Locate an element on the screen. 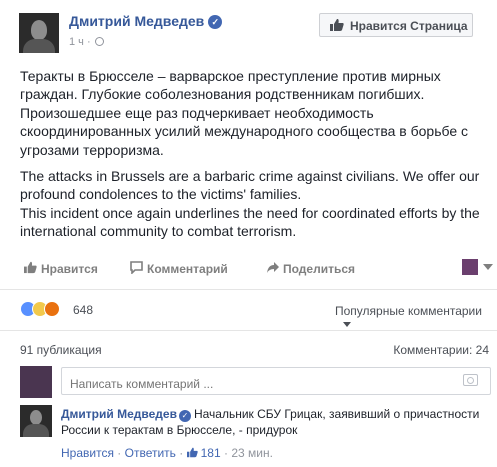  comment-label: Комментарий is located at coordinates (187, 269).